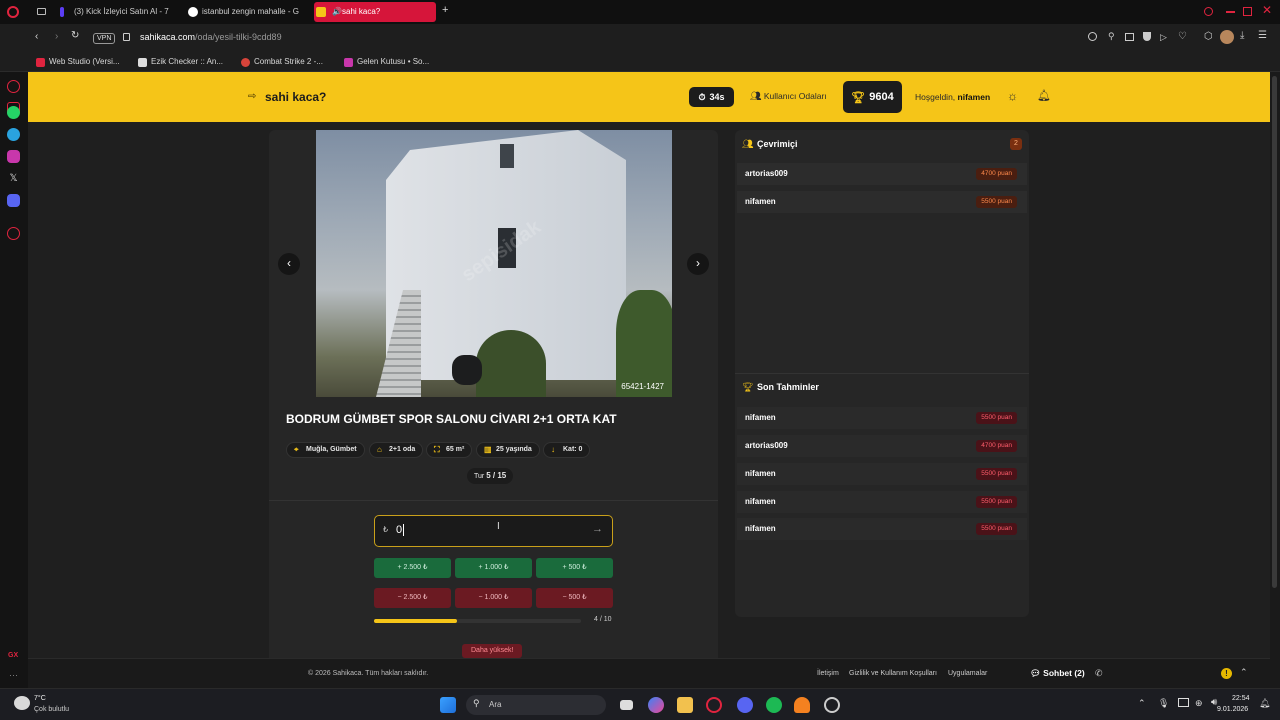  What do you see at coordinates (375, 12) in the screenshot?
I see `tab-sahikaca: sahi kaca? 🔊` at bounding box center [375, 12].